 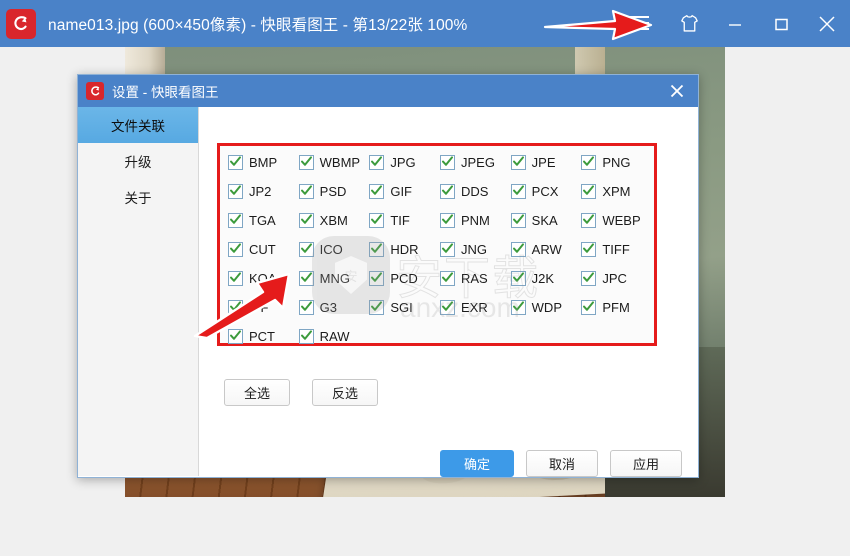 What do you see at coordinates (781, 23) in the screenshot?
I see `maximize-icon` at bounding box center [781, 23].